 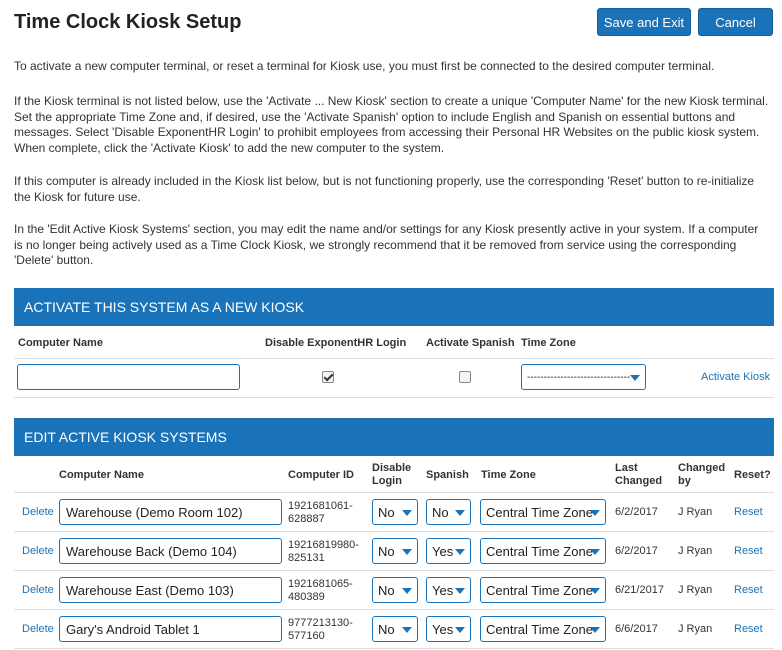 What do you see at coordinates (470, 343) in the screenshot?
I see `col-activate-spanish: Activate Spanish` at bounding box center [470, 343].